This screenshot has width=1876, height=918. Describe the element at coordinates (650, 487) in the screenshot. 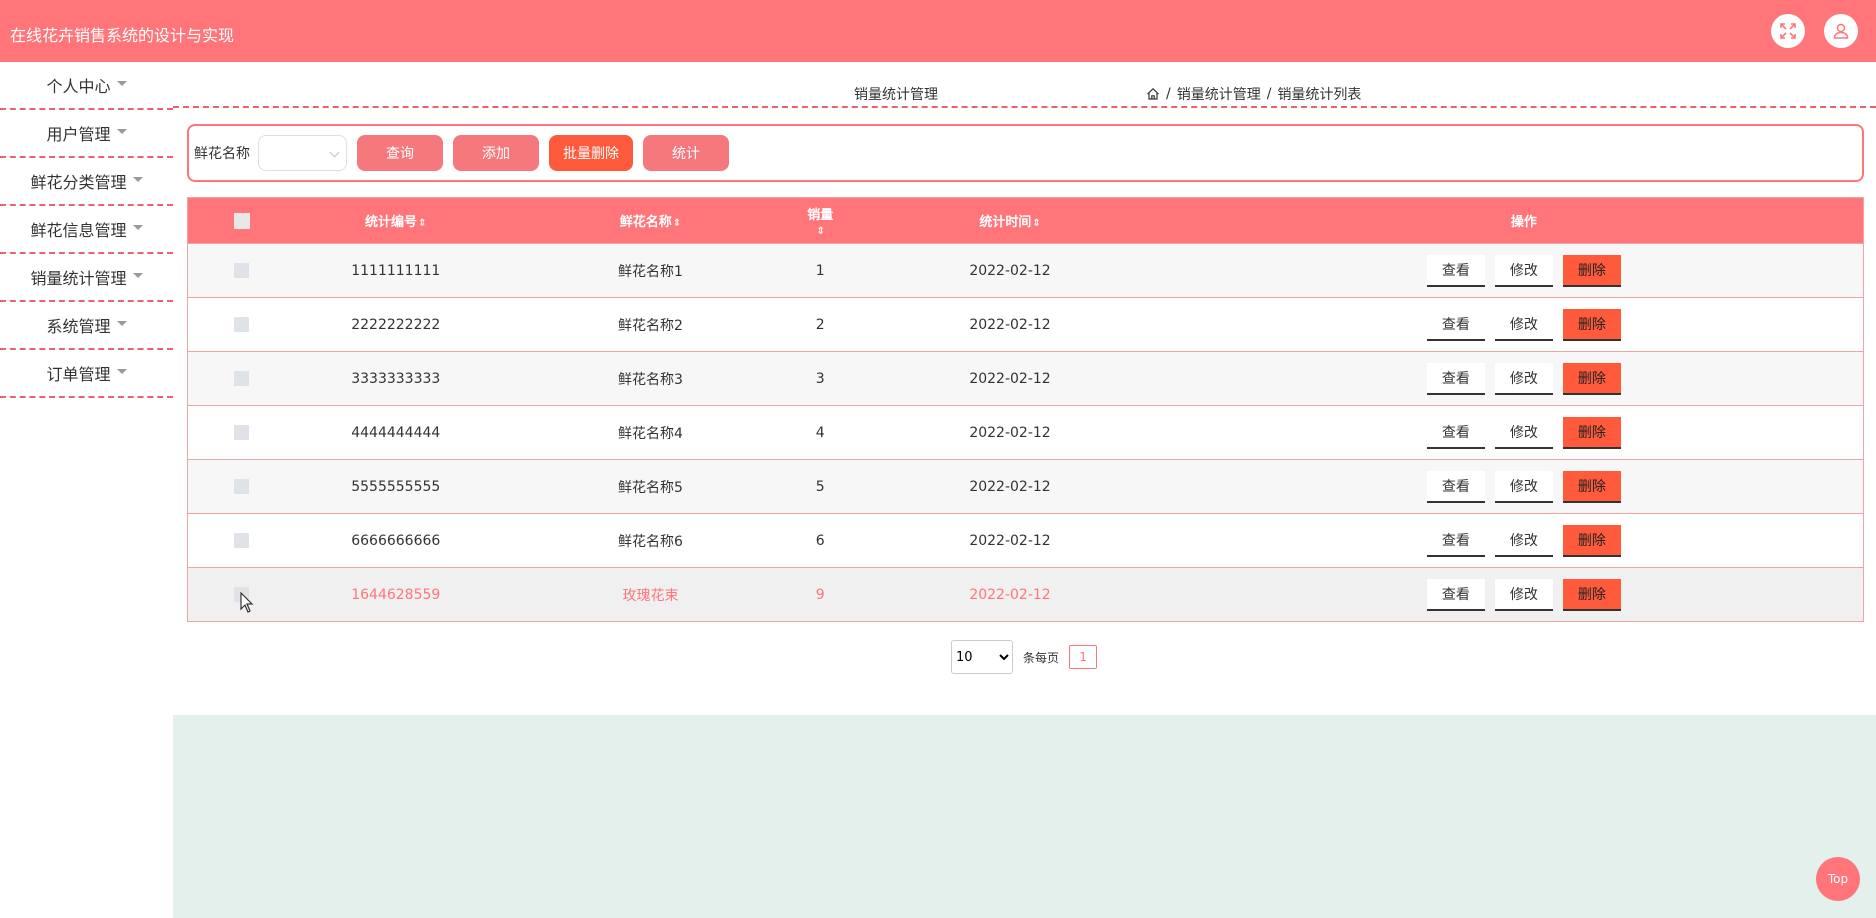

I see `cell-name: 鲜花名称5` at that location.